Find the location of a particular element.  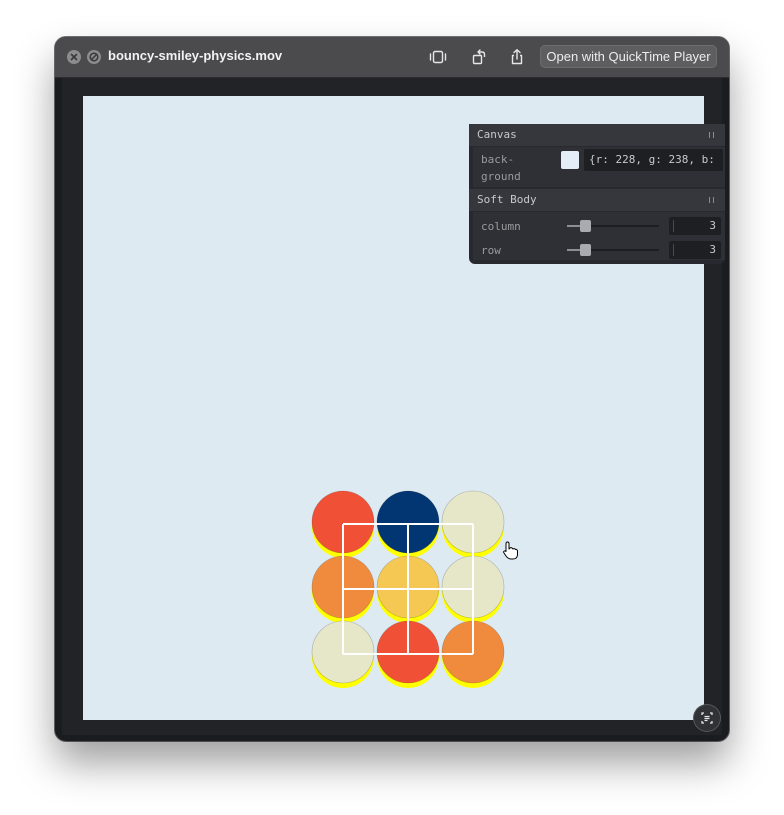

live-text-button is located at coordinates (707, 718).